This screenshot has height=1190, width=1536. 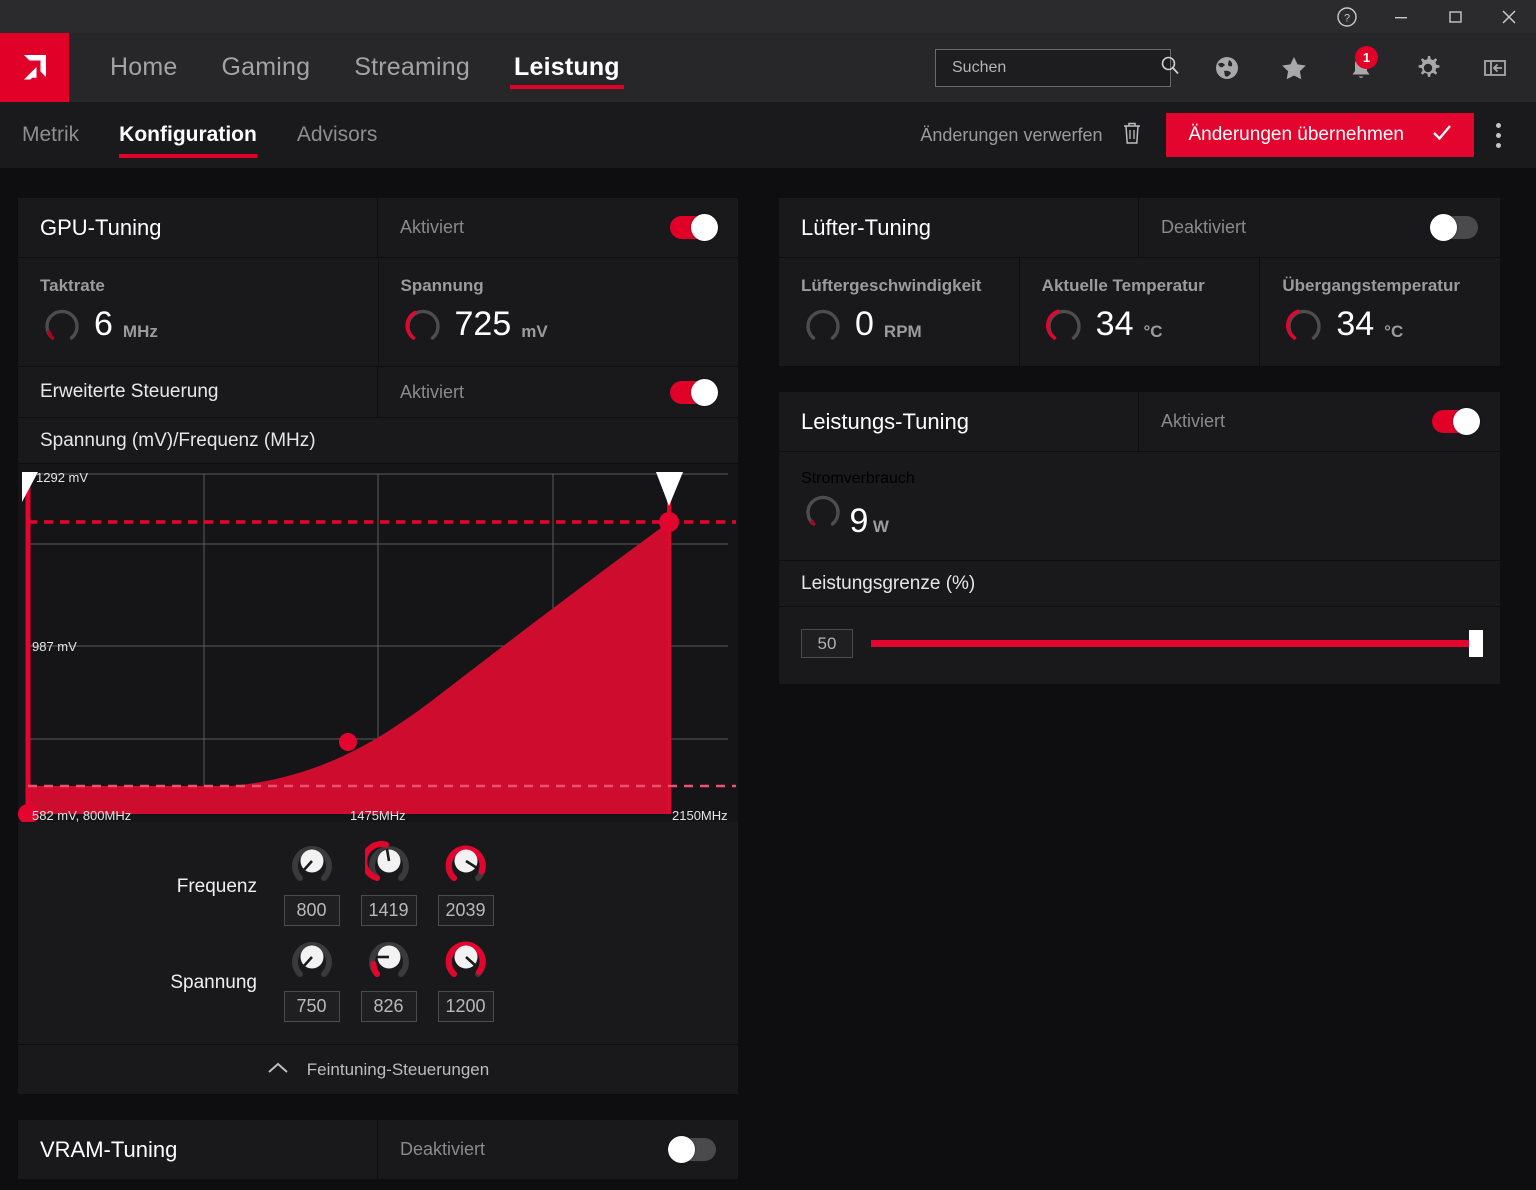 I want to click on metric-unit: °C, so click(x=1153, y=331).